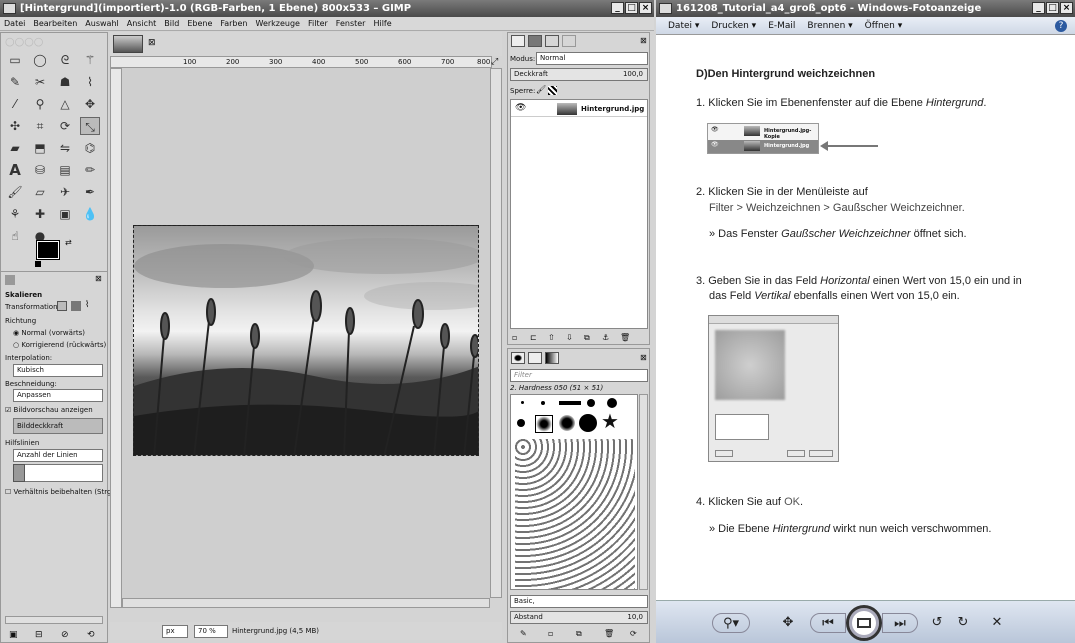 This screenshot has width=1075, height=643. Describe the element at coordinates (91, 635) in the screenshot. I see `reset-options-icon: ⟲` at that location.